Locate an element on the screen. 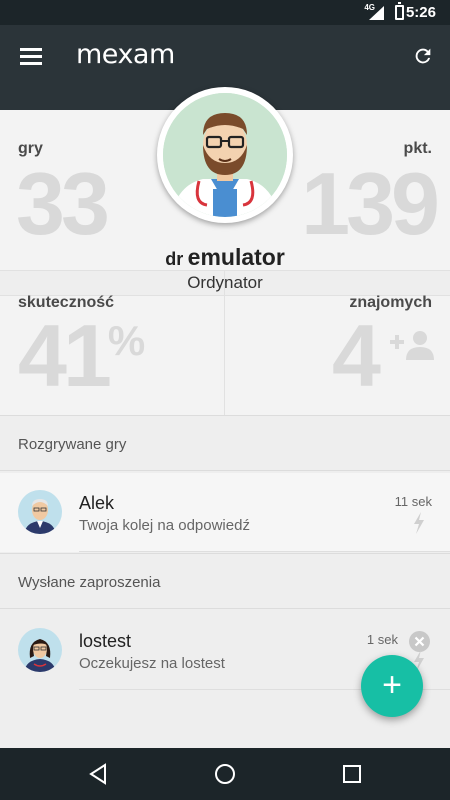 Image resolution: width=450 pixels, height=800 pixels. efficiency-value: 41 is located at coordinates (65, 355).